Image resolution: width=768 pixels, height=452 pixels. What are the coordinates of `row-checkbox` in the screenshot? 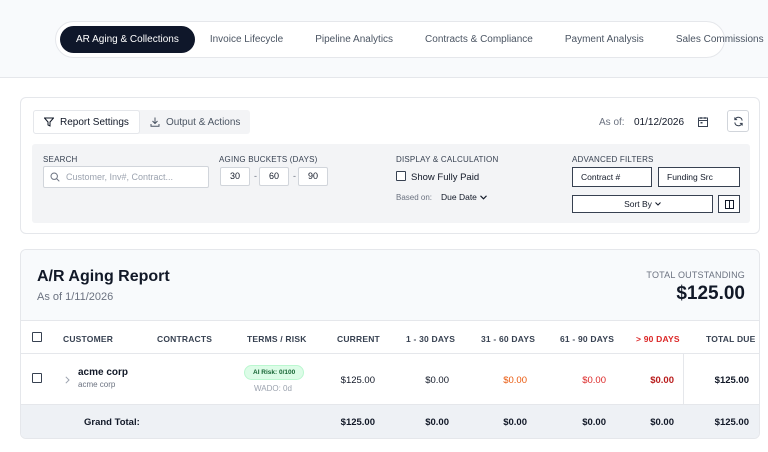 It's located at (37, 378).